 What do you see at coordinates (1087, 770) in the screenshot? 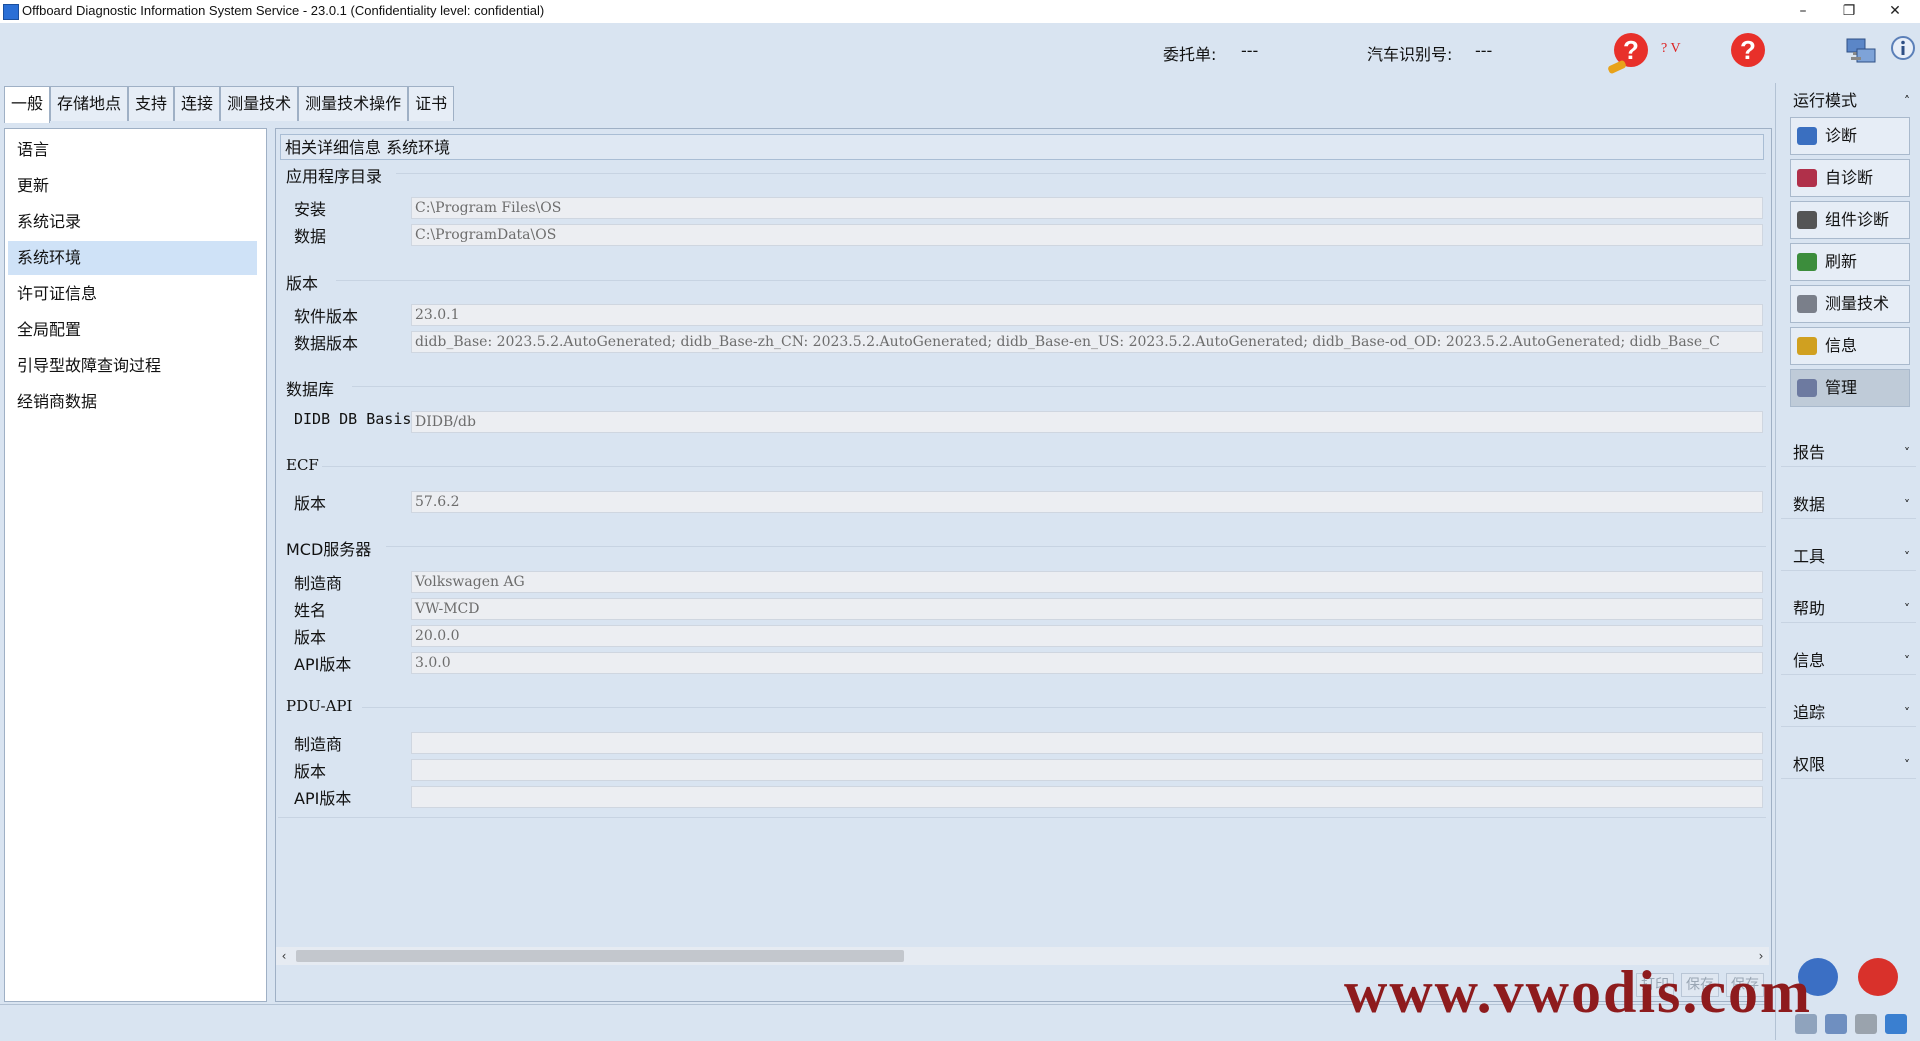
I see `field-pdu-version` at bounding box center [1087, 770].